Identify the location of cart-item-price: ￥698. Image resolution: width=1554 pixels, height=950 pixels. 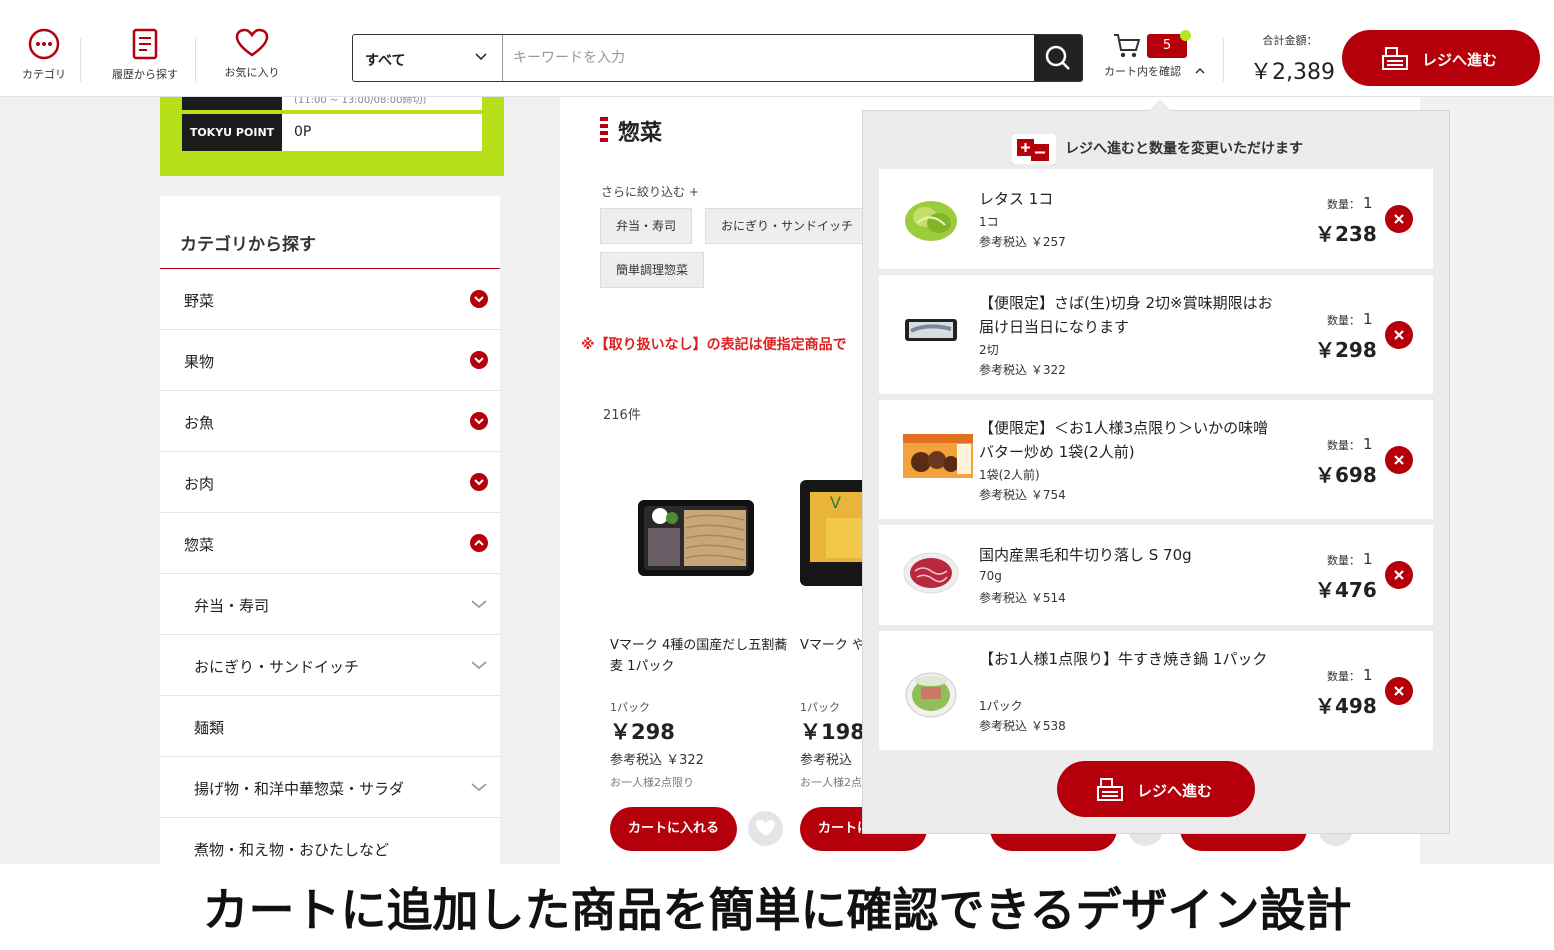
(1346, 474).